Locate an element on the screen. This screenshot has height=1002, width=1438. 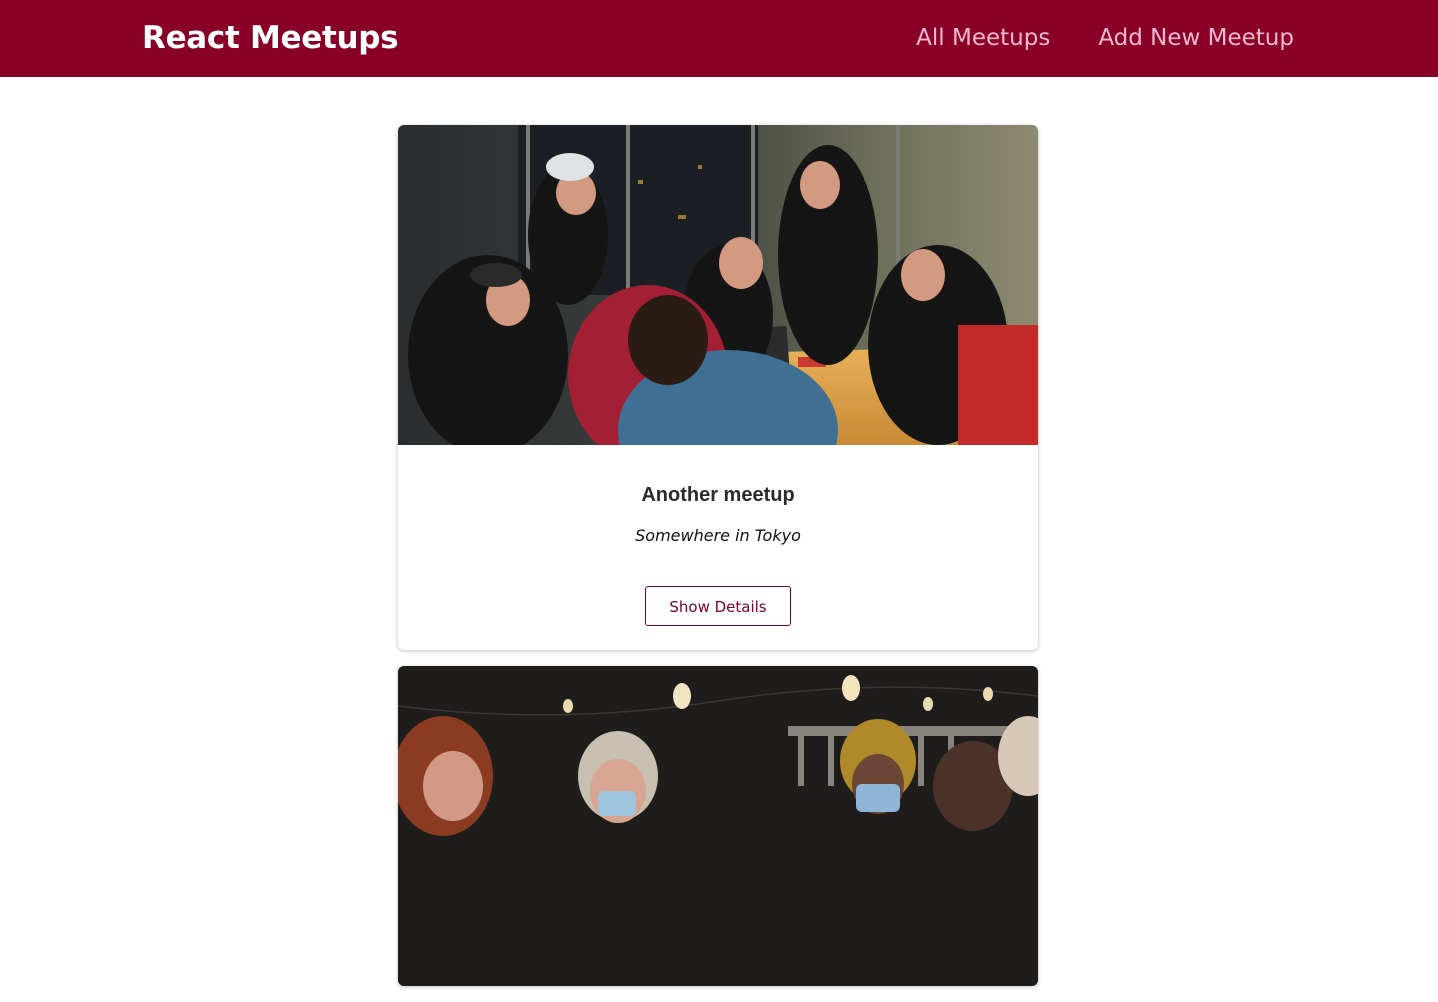
meetup-card is located at coordinates (718, 826).